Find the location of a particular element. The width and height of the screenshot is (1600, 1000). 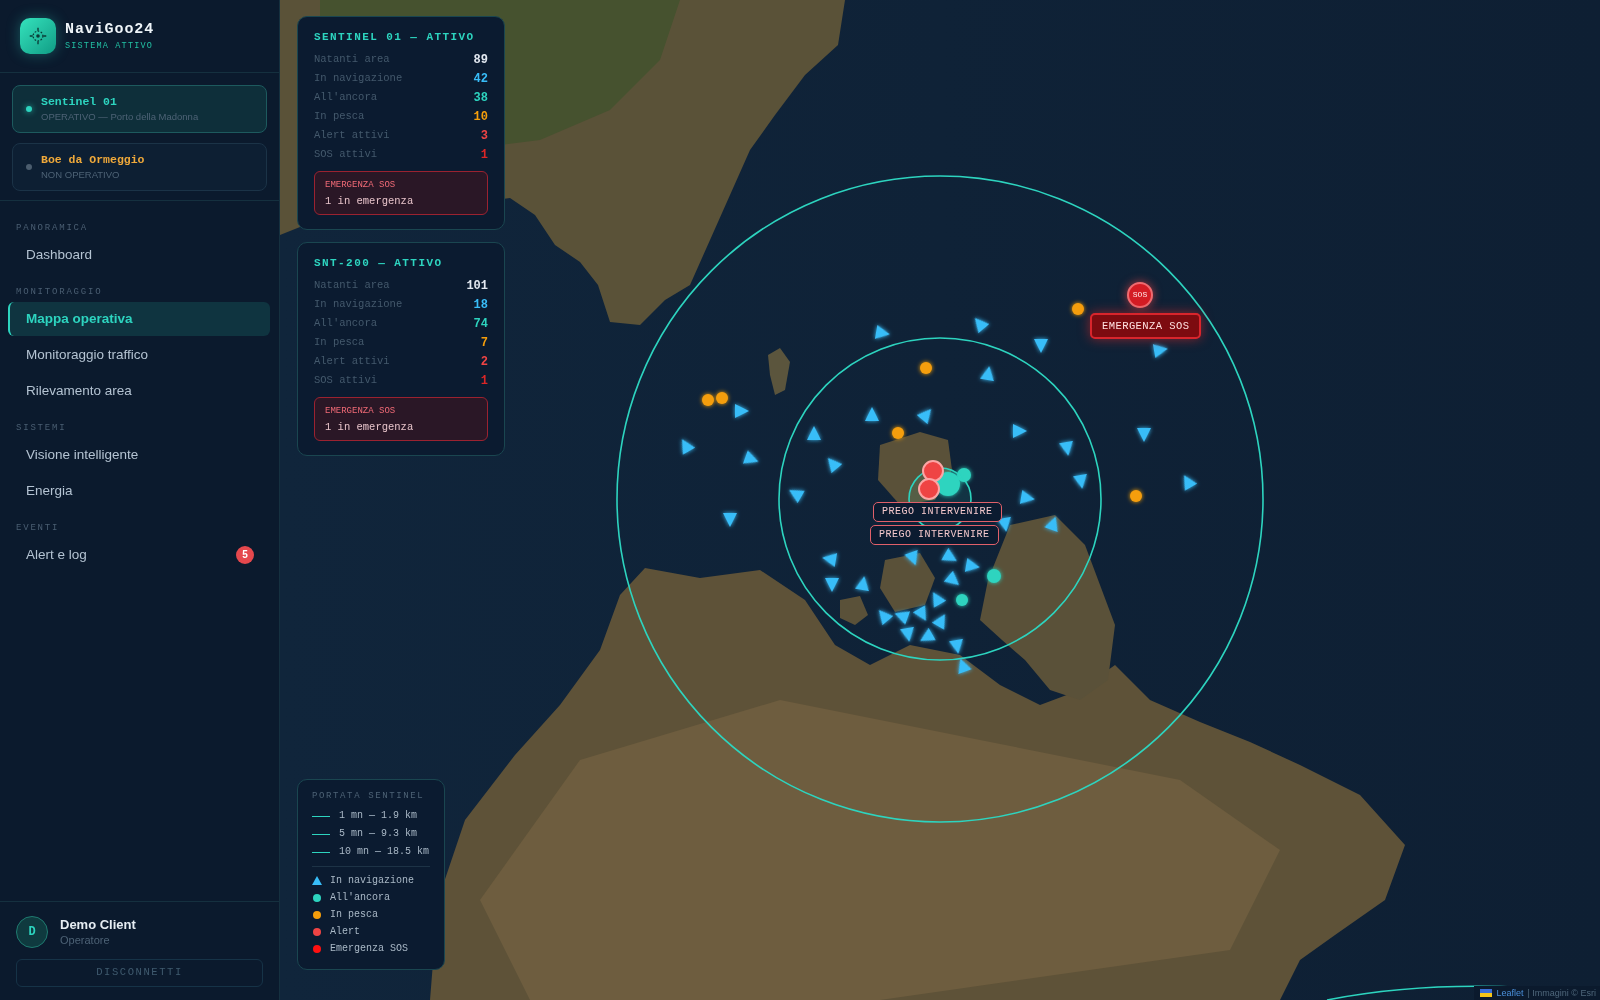

device-name: Sentinel 01 is located at coordinates (79, 102).